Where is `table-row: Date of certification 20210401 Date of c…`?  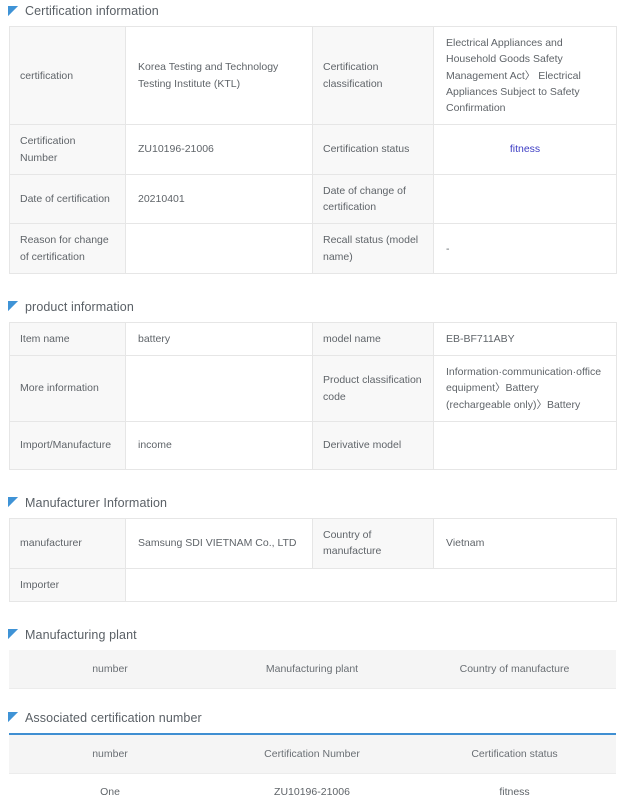
table-row: Date of certification 20210401 Date of c… is located at coordinates (313, 199).